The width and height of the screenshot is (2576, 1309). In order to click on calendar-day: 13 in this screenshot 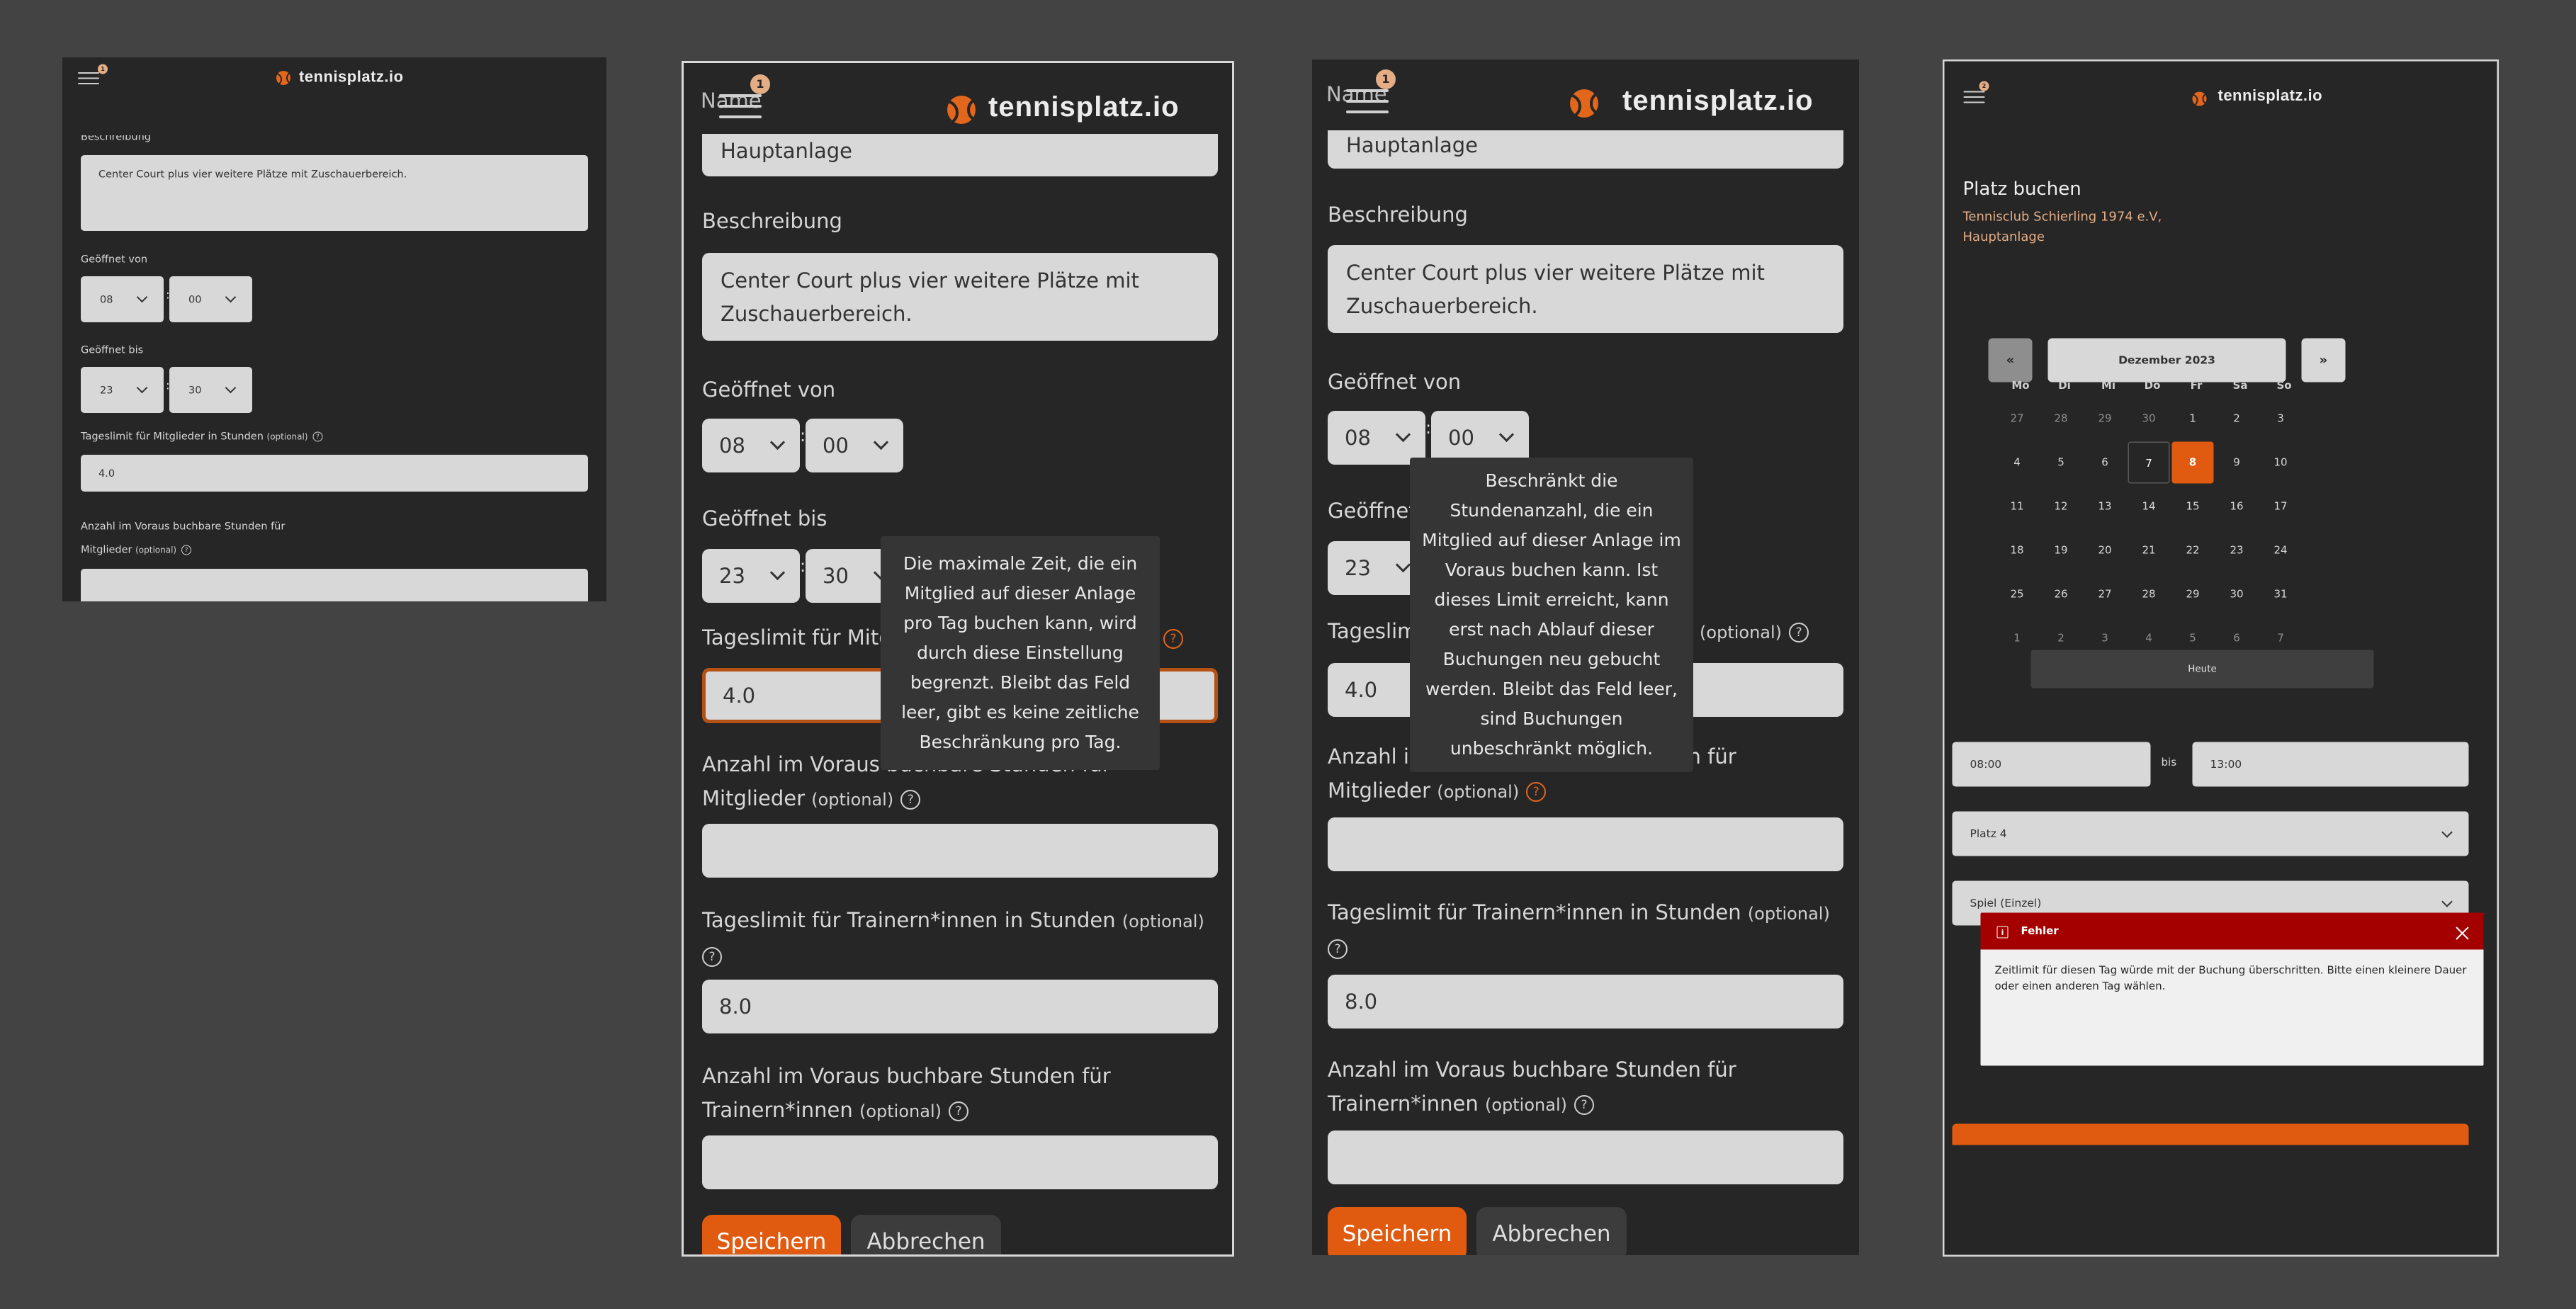, I will do `click(2105, 507)`.